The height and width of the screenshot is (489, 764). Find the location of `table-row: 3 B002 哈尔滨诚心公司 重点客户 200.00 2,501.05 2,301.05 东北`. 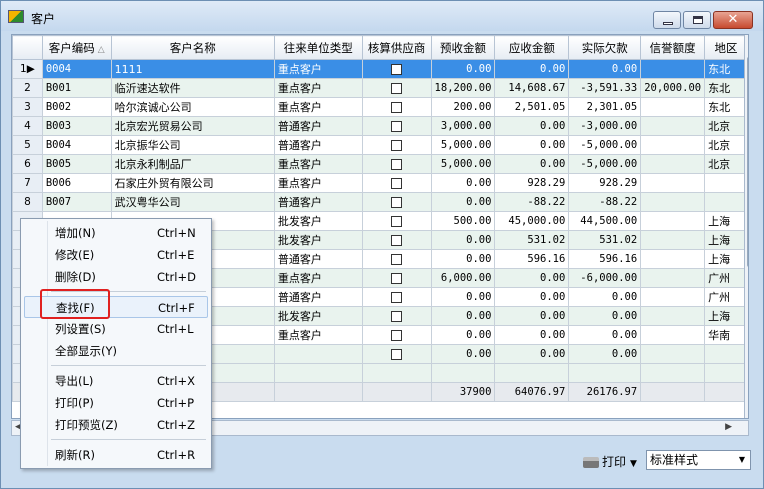

table-row: 3 B002 哈尔滨诚心公司 重点客户 200.00 2,501.05 2,301.05 东北 is located at coordinates (380, 107).